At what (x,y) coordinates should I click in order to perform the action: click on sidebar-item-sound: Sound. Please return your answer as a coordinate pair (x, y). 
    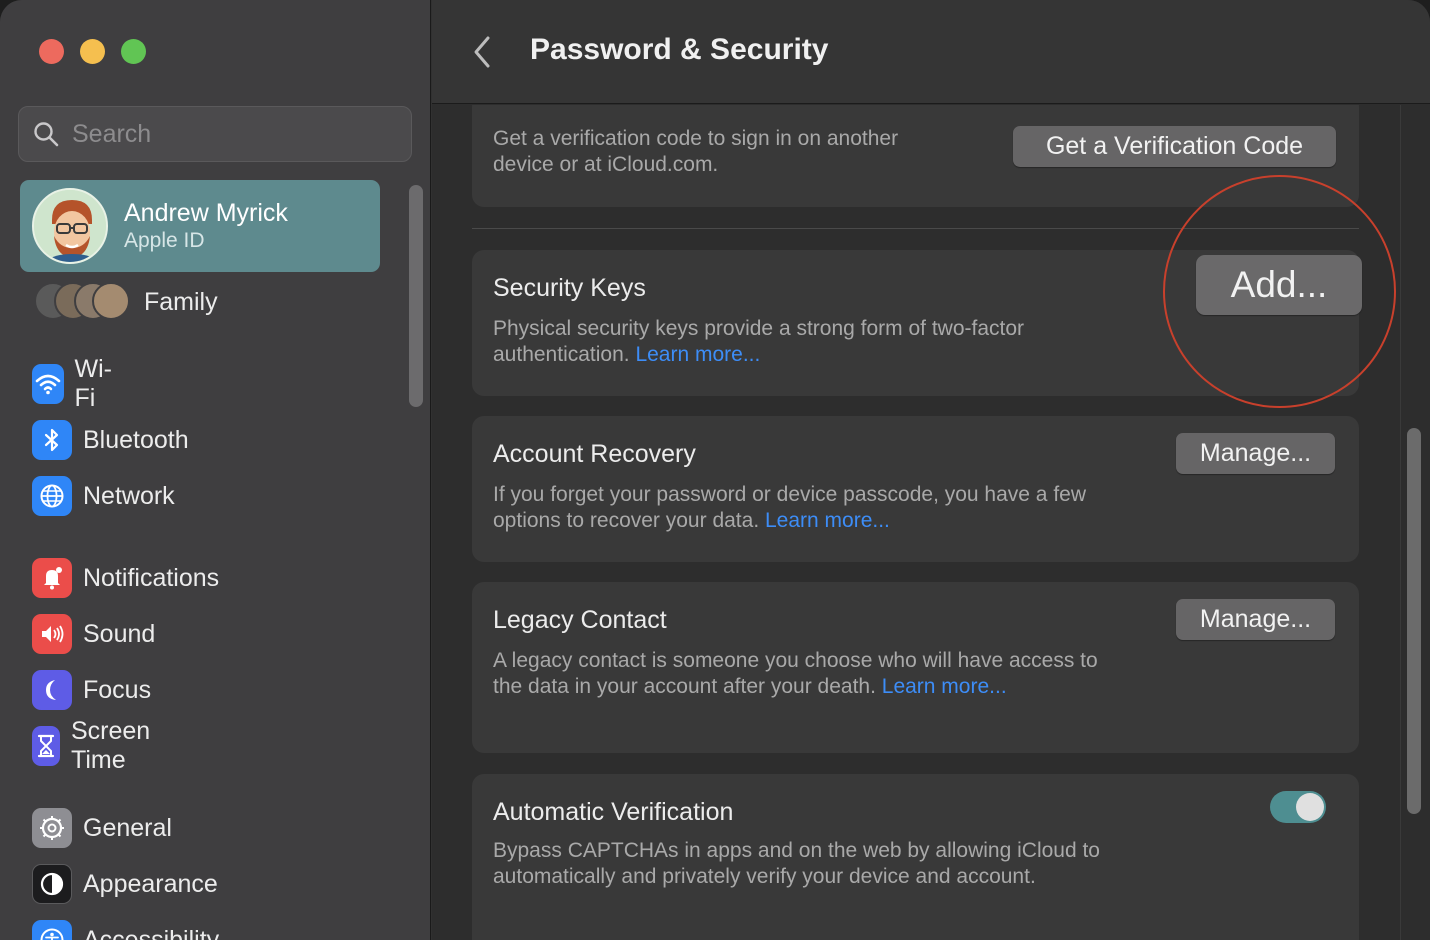
    Looking at the image, I should click on (93, 634).